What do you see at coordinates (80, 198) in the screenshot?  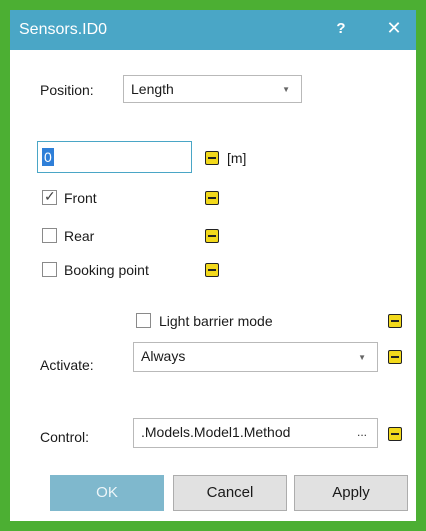 I see `front-label: Front` at bounding box center [80, 198].